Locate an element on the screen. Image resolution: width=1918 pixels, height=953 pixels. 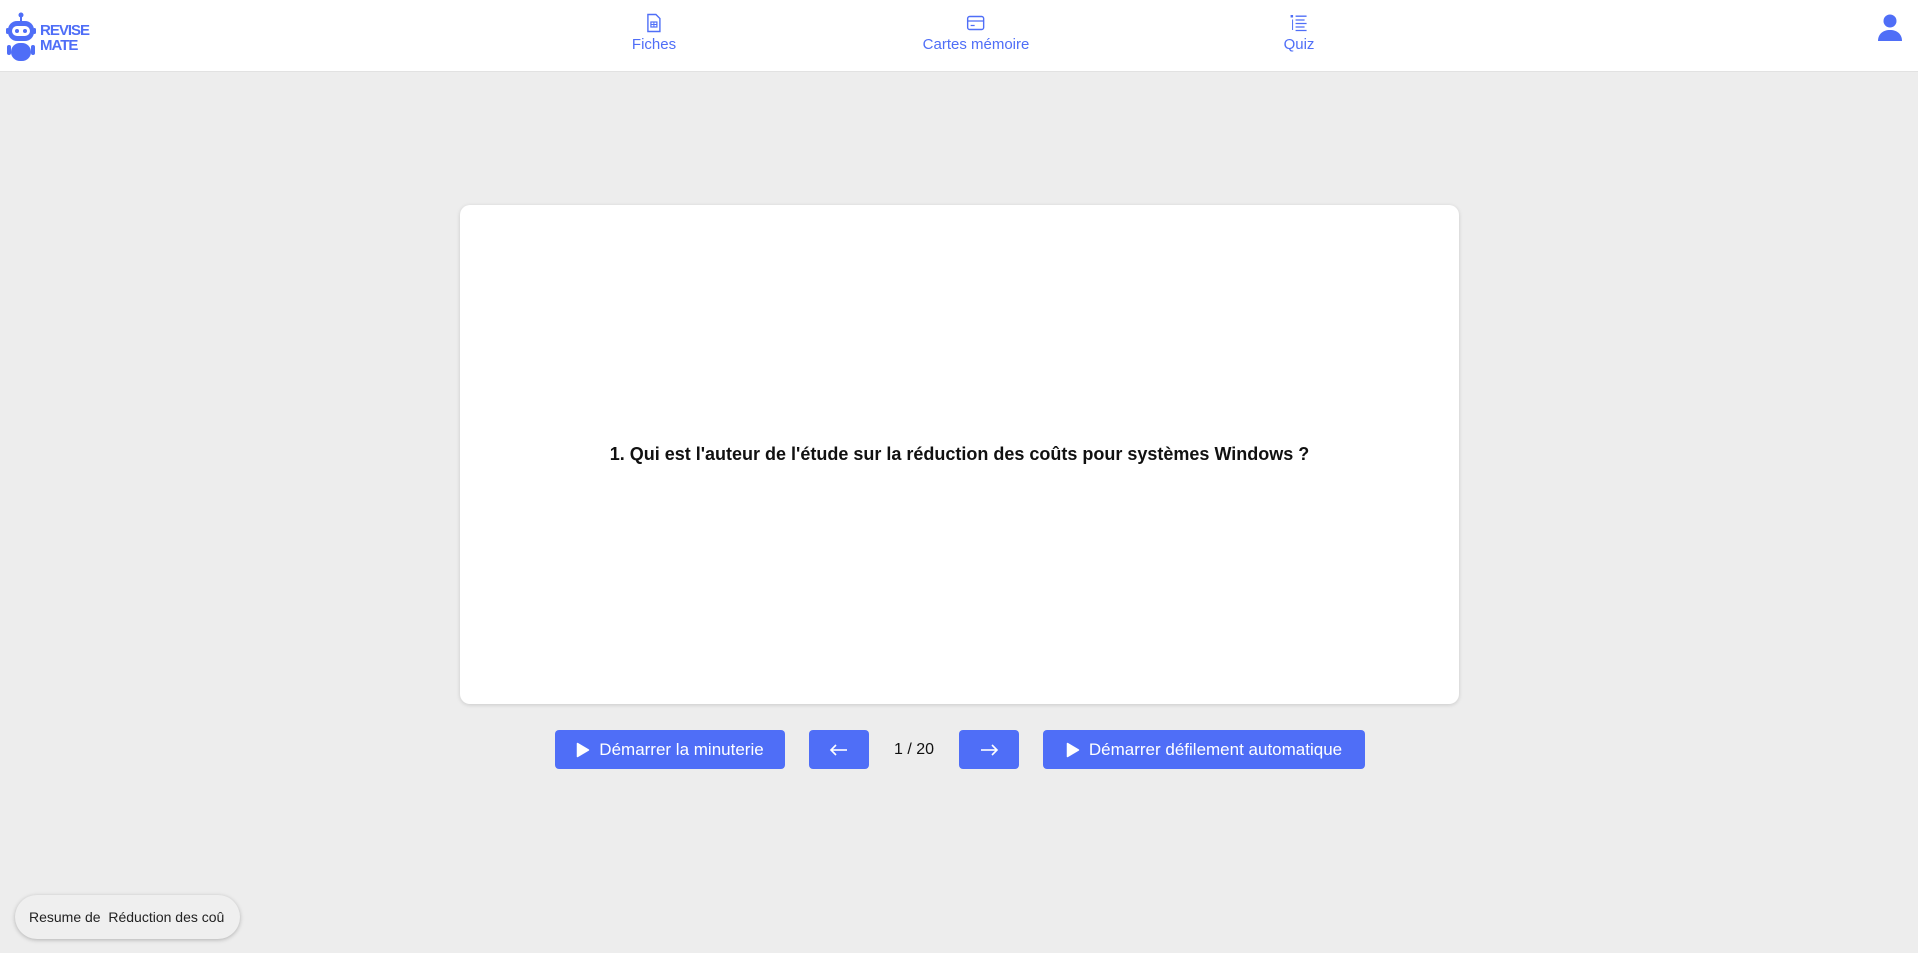
list-icon is located at coordinates (1299, 23).